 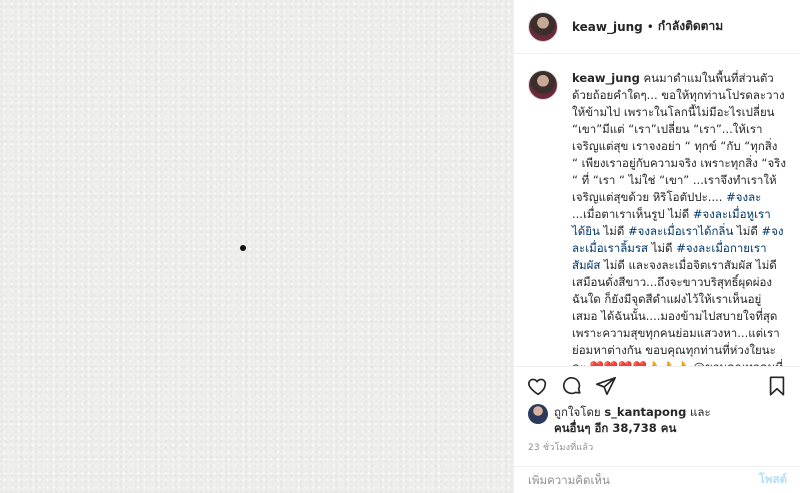 I want to click on author-username: keaw_jung, so click(x=607, y=27).